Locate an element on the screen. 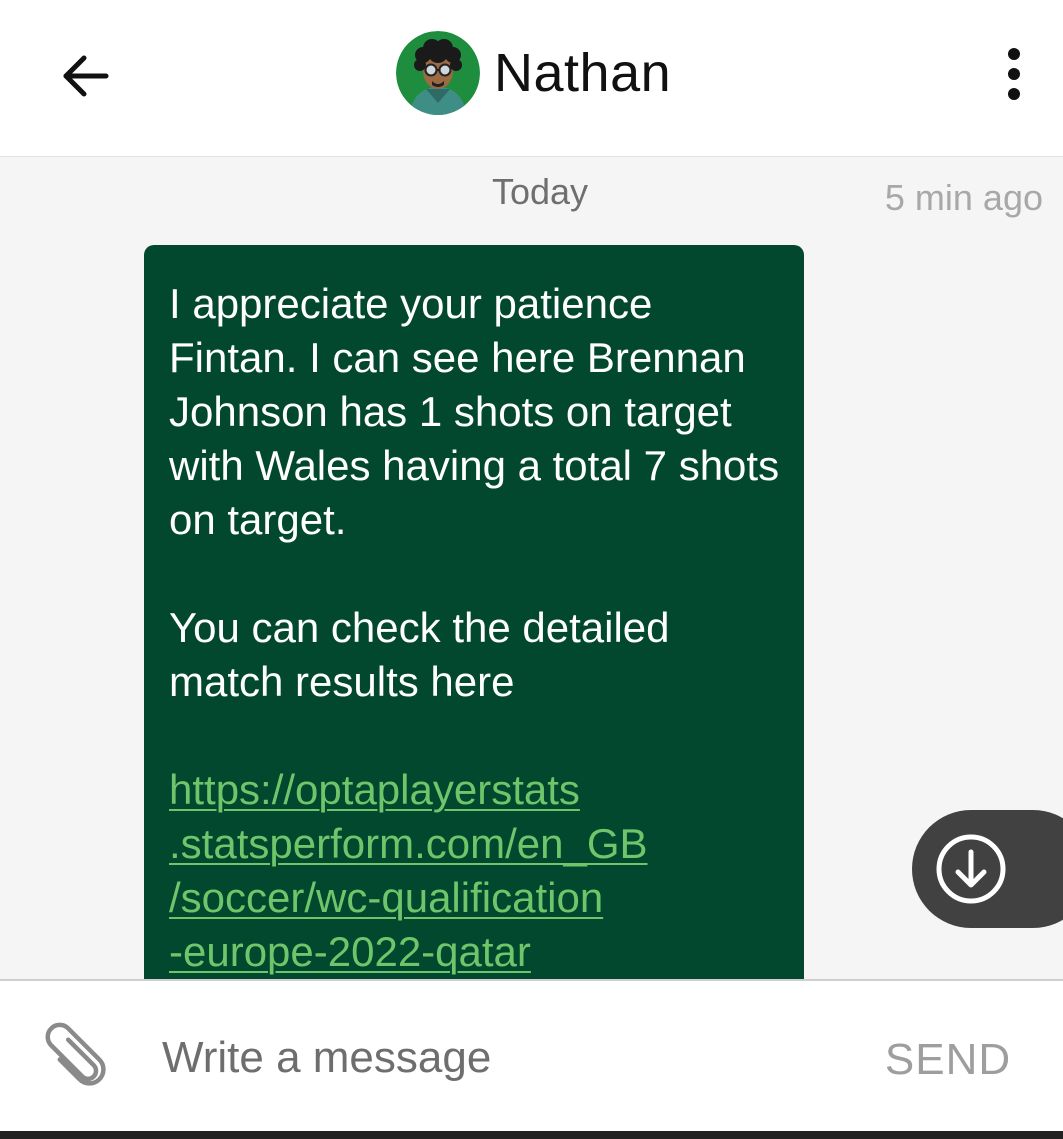  arrow-left-icon is located at coordinates (86, 76).